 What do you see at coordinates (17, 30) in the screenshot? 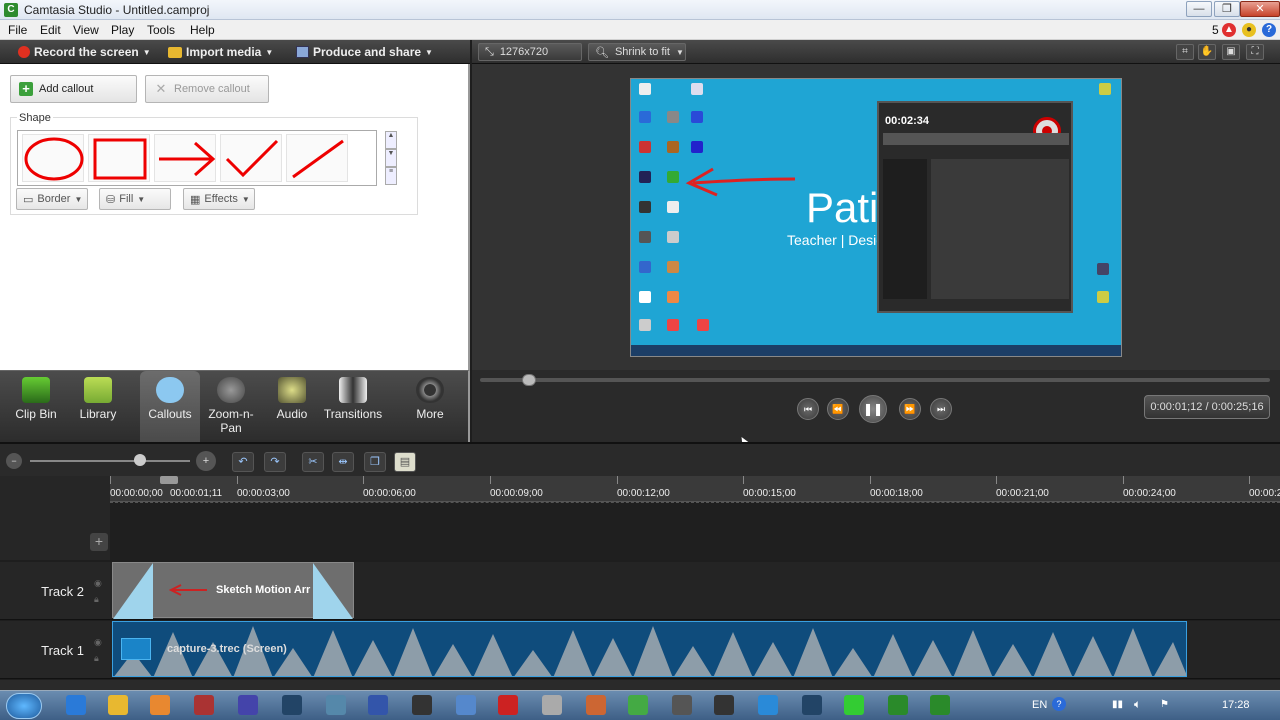
I see `menu-file: File` at bounding box center [17, 30].